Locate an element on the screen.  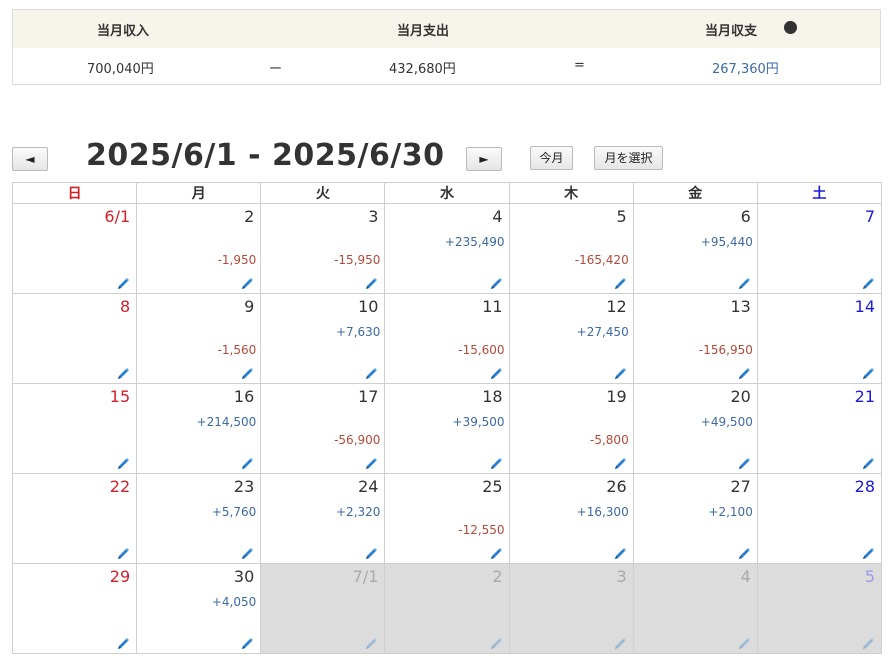
expense-amount: -56,900 is located at coordinates (357, 440).